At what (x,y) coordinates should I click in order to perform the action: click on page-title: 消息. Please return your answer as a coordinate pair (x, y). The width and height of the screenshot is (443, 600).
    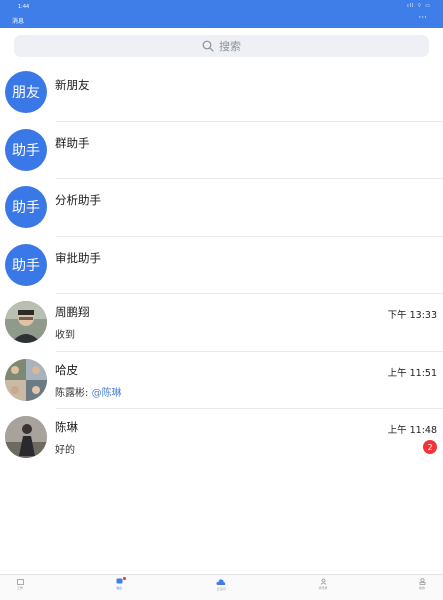
    Looking at the image, I should click on (18, 21).